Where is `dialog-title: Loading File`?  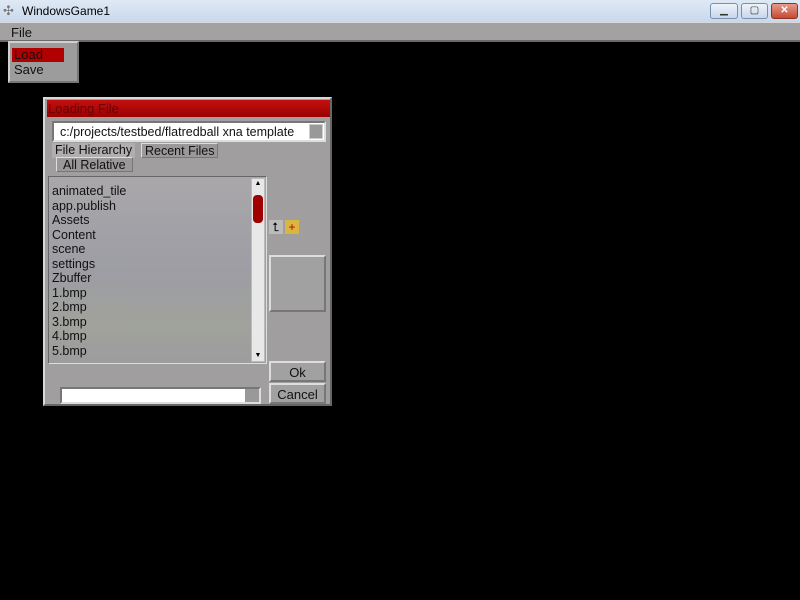
dialog-title: Loading File is located at coordinates (188, 108).